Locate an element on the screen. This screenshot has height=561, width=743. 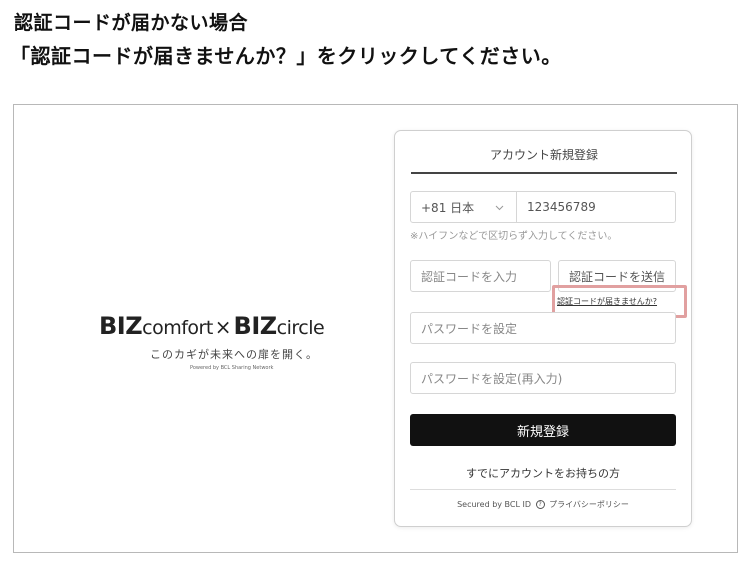
code-not-received-link: 認証コードが届きませんか? is located at coordinates (607, 301).